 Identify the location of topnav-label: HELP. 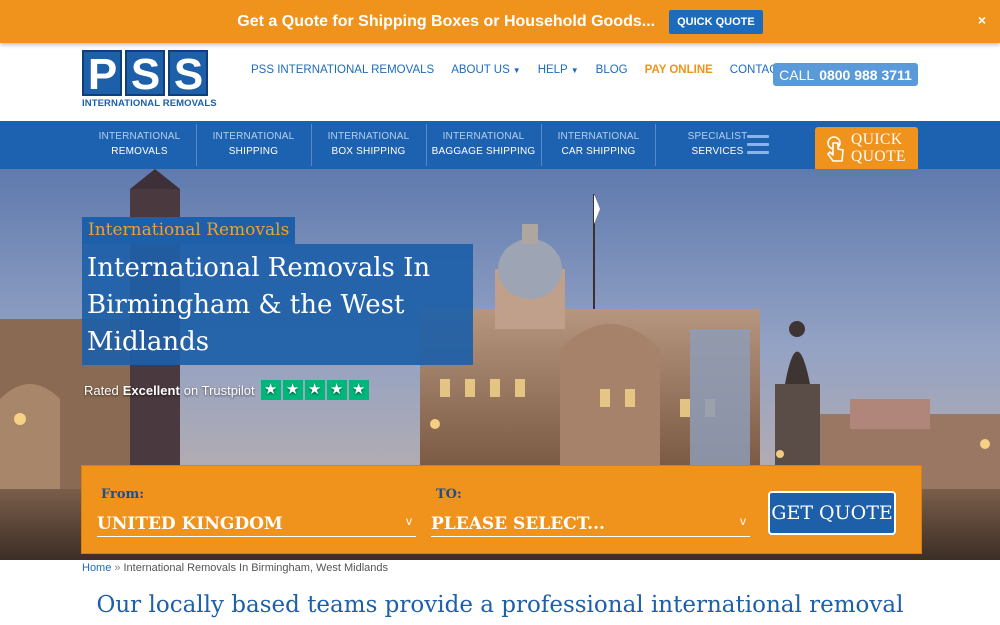
(552, 70).